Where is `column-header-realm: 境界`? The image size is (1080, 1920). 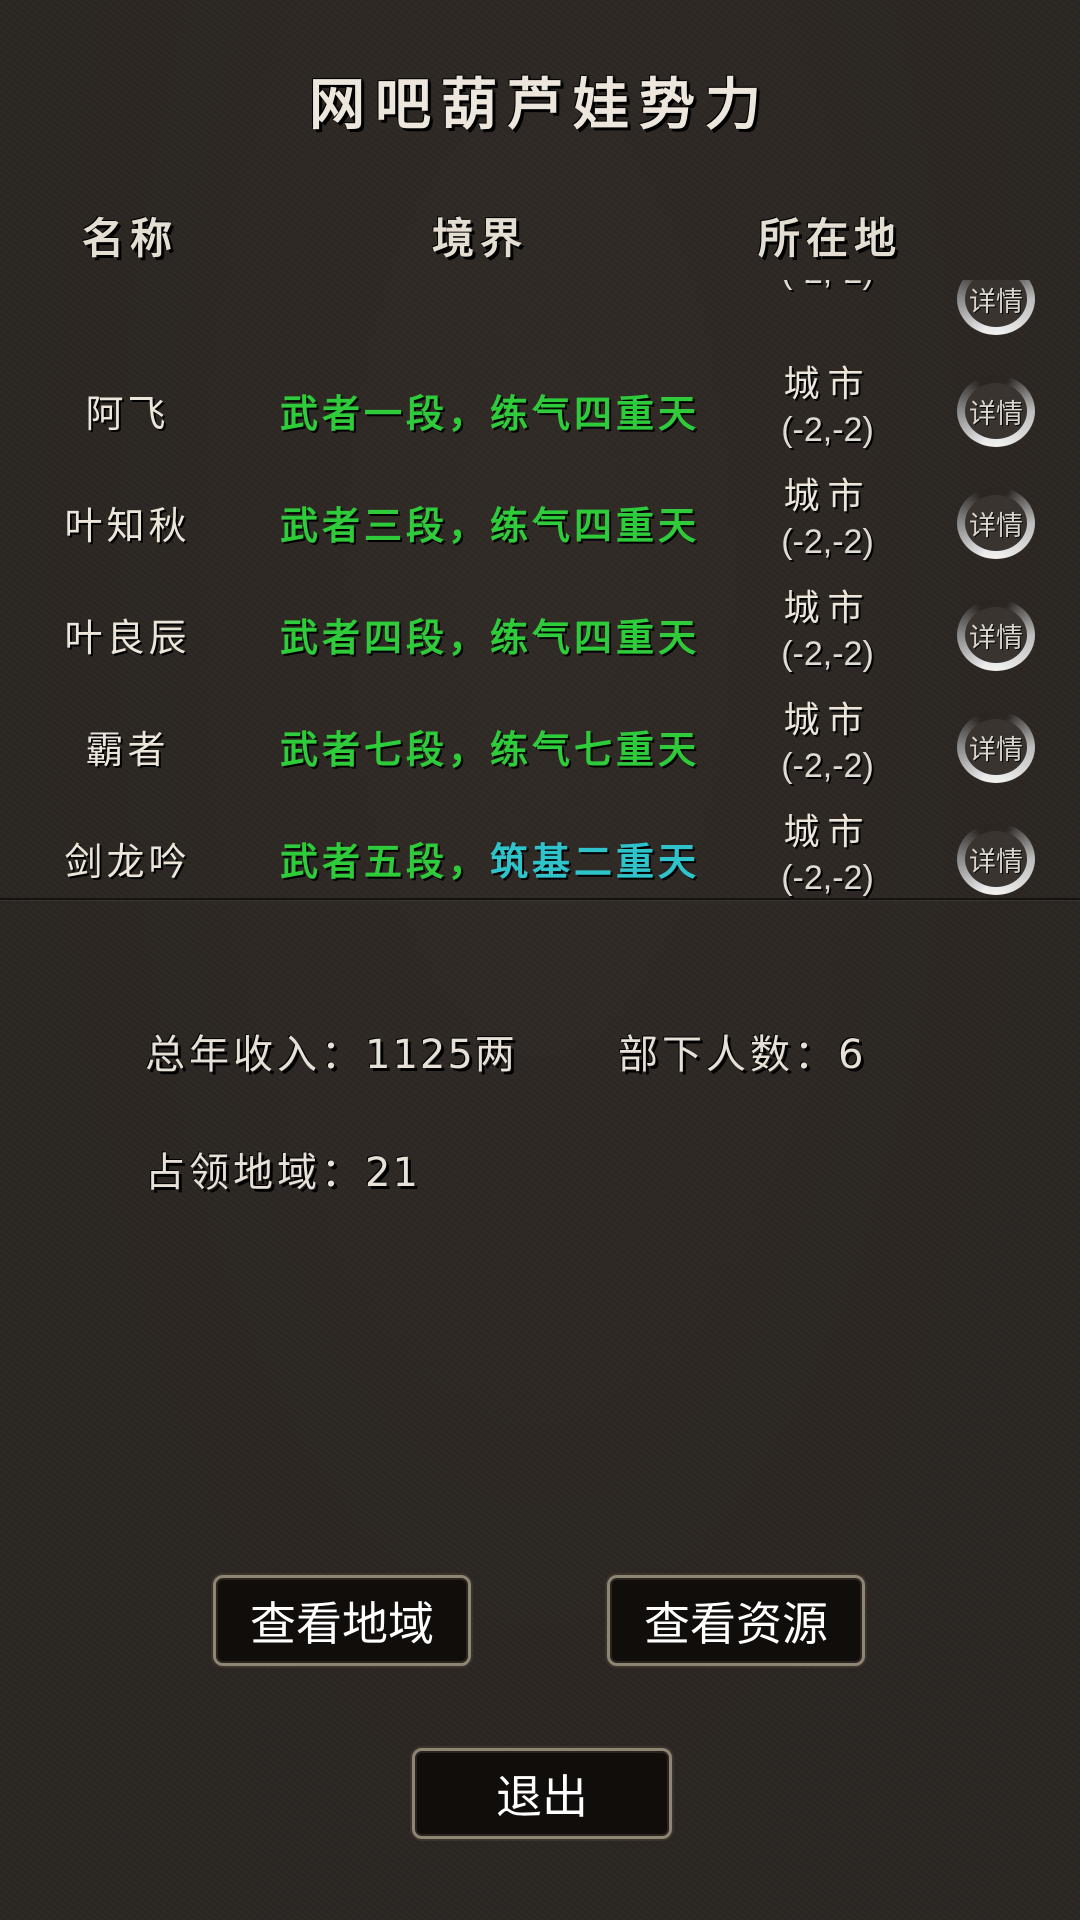
column-header-realm: 境界 is located at coordinates (479, 238).